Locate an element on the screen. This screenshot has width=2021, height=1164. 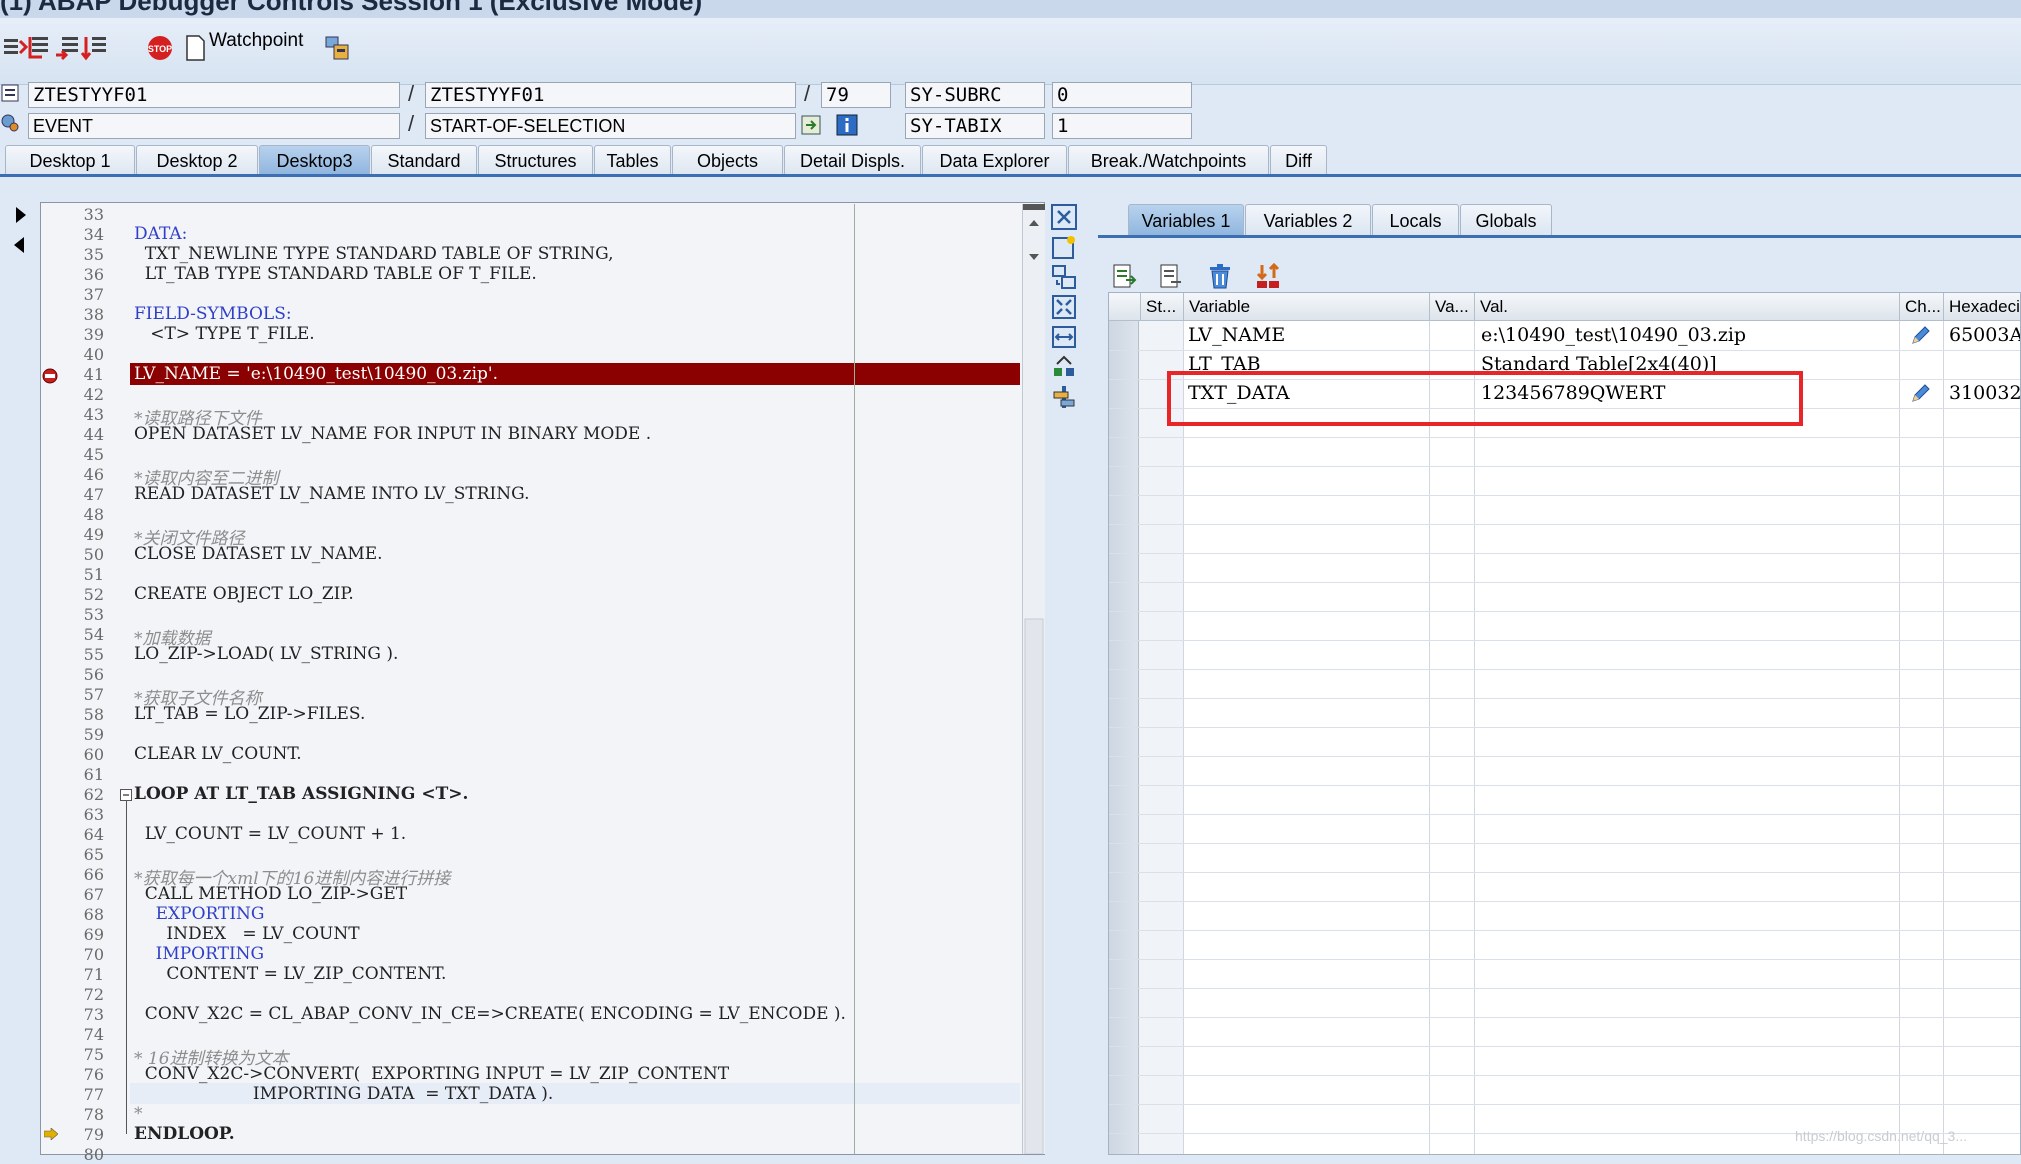
settings-tool-icon is located at coordinates (1064, 397).